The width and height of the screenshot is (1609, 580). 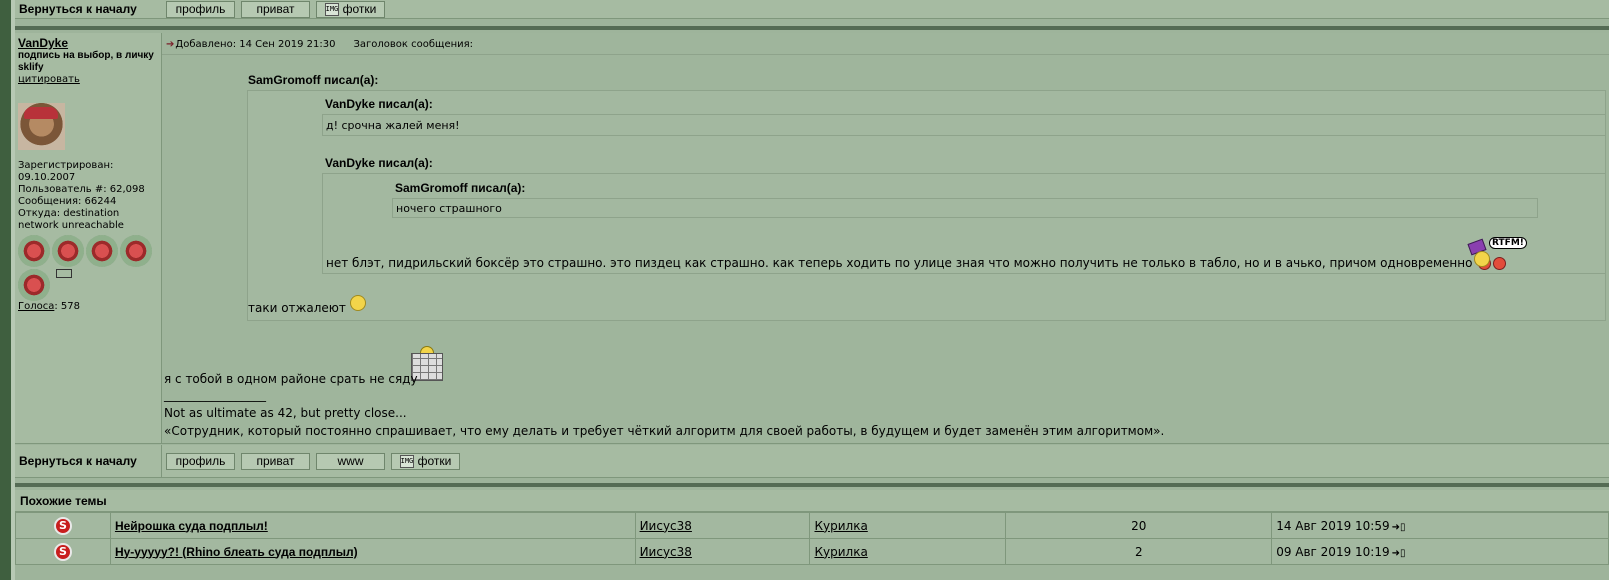 I want to click on quote-box-inner3, so click(x=965, y=208).